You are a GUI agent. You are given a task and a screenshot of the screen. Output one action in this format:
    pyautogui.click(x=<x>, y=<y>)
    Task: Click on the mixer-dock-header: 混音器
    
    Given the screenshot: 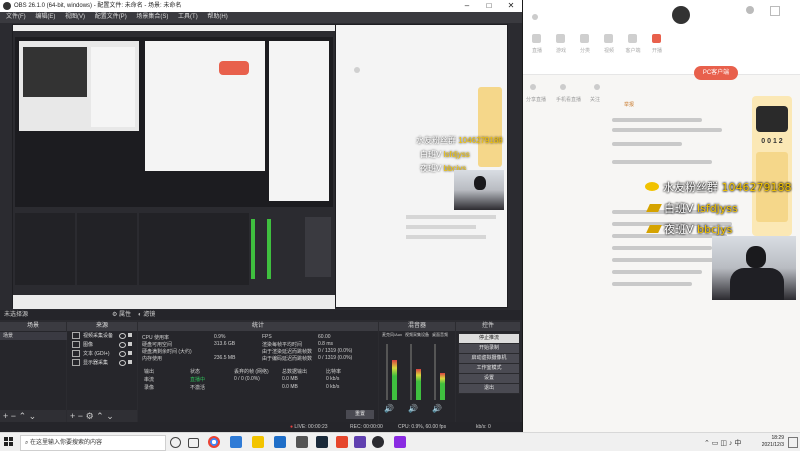 What is the action you would take?
    pyautogui.click(x=417, y=326)
    